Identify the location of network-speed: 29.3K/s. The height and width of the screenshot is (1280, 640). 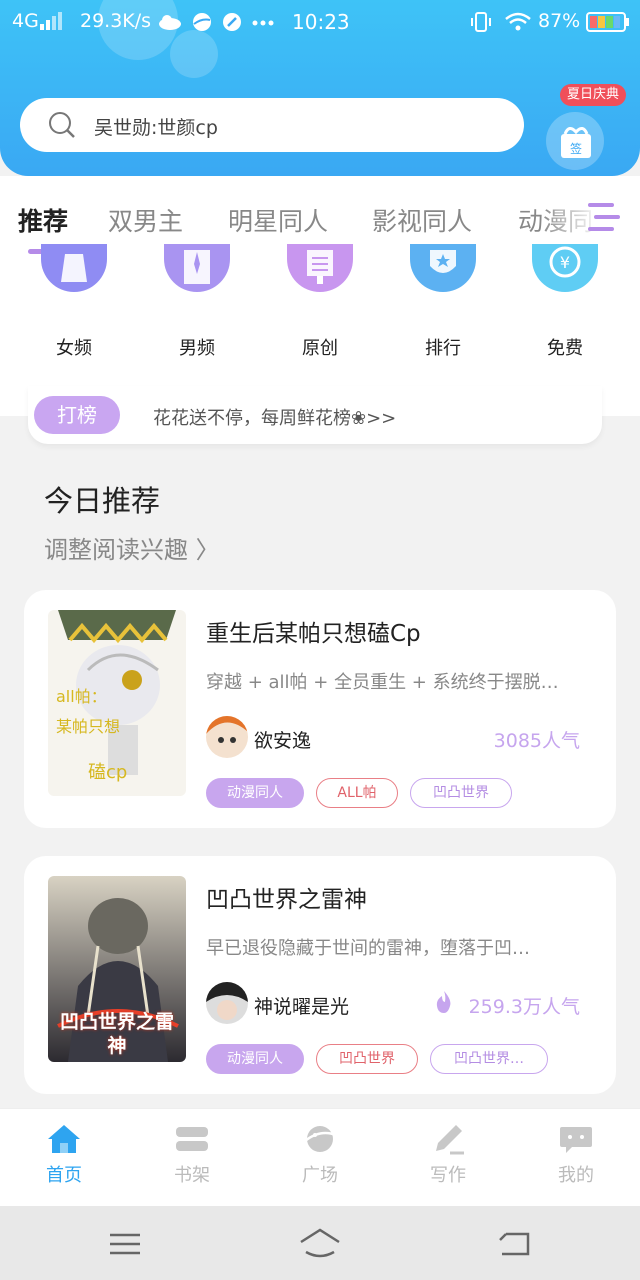
(116, 21).